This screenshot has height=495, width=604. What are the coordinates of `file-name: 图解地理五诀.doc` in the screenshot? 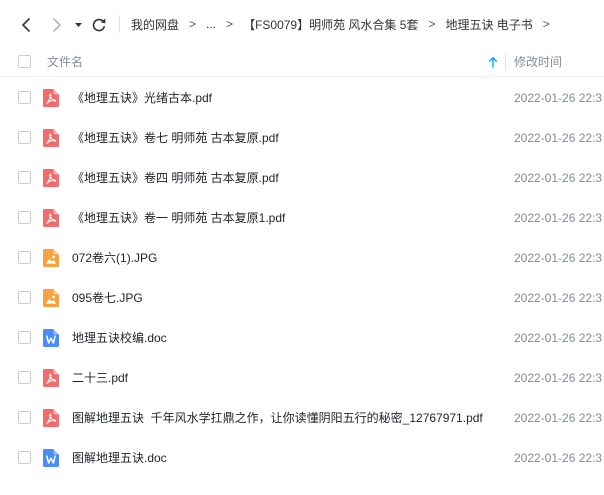 It's located at (119, 458).